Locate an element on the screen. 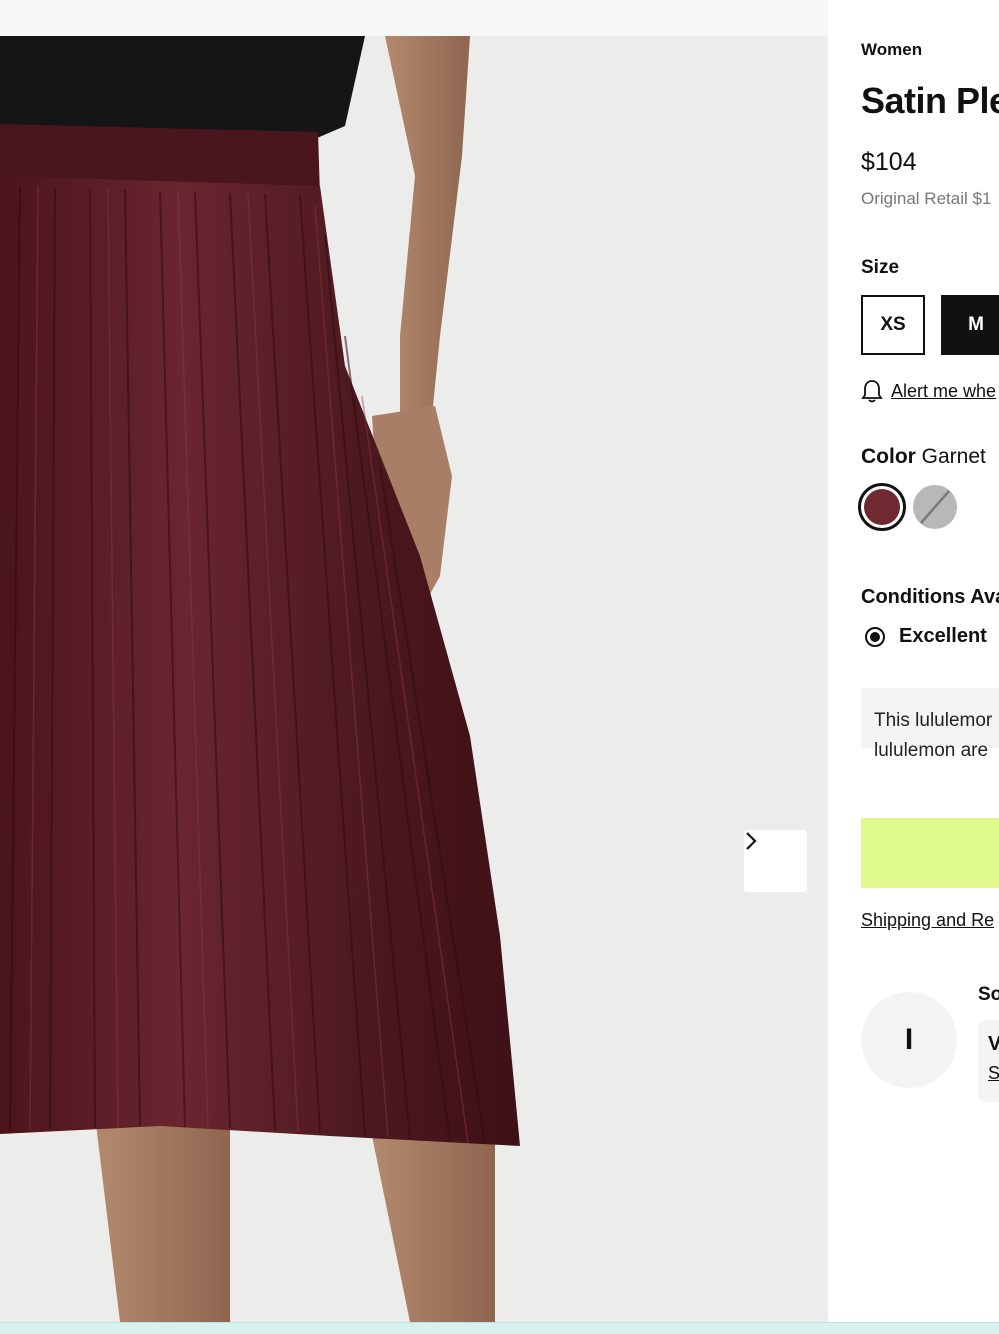 The height and width of the screenshot is (1334, 999). seller-section-heading: So is located at coordinates (988, 994).